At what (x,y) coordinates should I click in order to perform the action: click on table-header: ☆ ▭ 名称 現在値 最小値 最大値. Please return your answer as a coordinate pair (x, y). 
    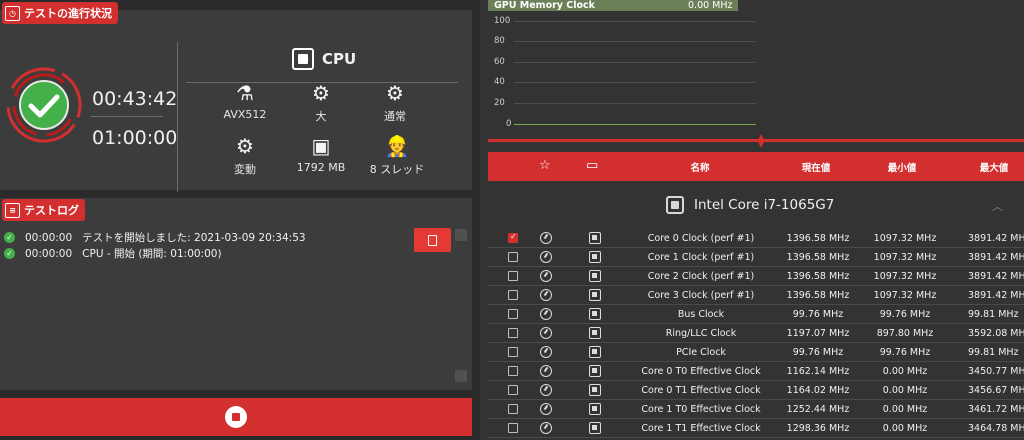
    Looking at the image, I should click on (756, 166).